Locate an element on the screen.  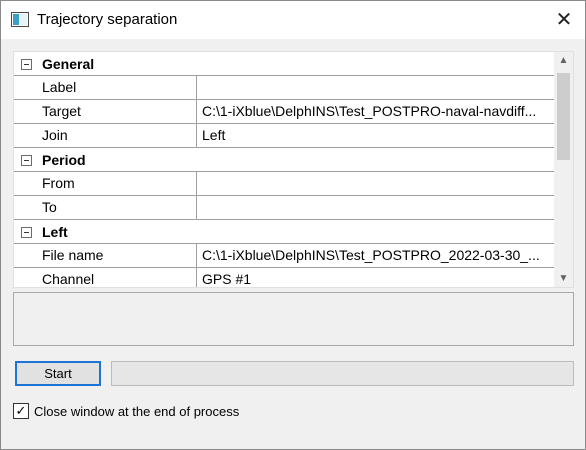
progress-bar is located at coordinates (342, 373).